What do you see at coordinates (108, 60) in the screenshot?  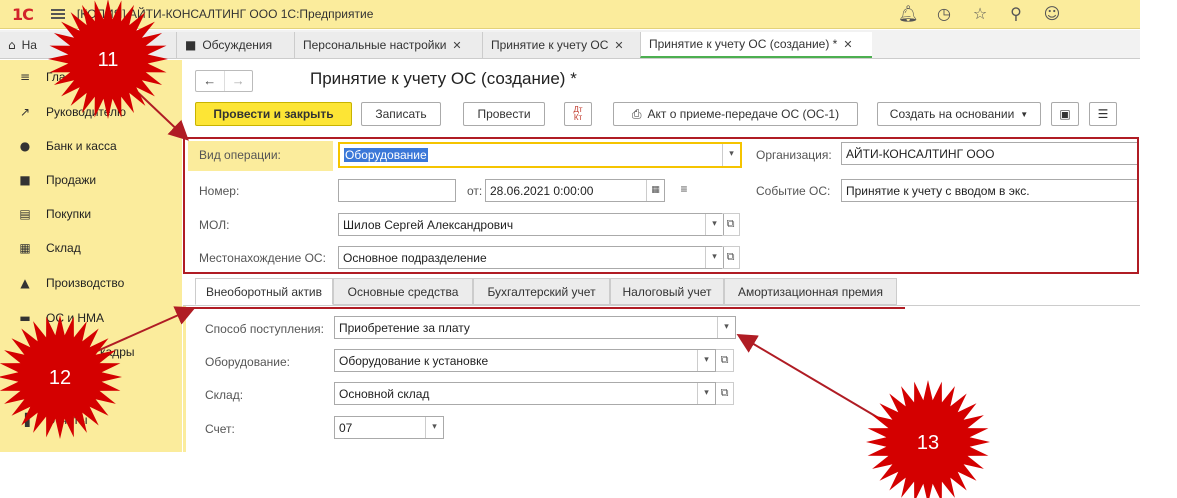 I see `callout-label-11: 11` at bounding box center [108, 60].